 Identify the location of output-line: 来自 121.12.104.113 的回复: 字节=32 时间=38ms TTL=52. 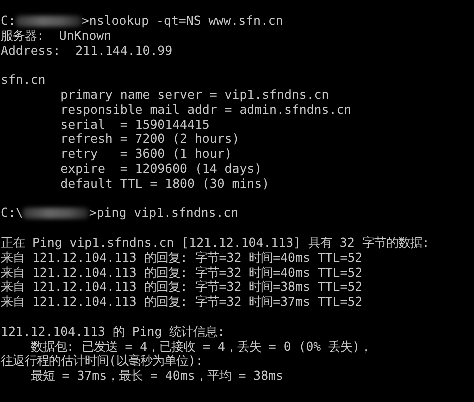
(182, 288).